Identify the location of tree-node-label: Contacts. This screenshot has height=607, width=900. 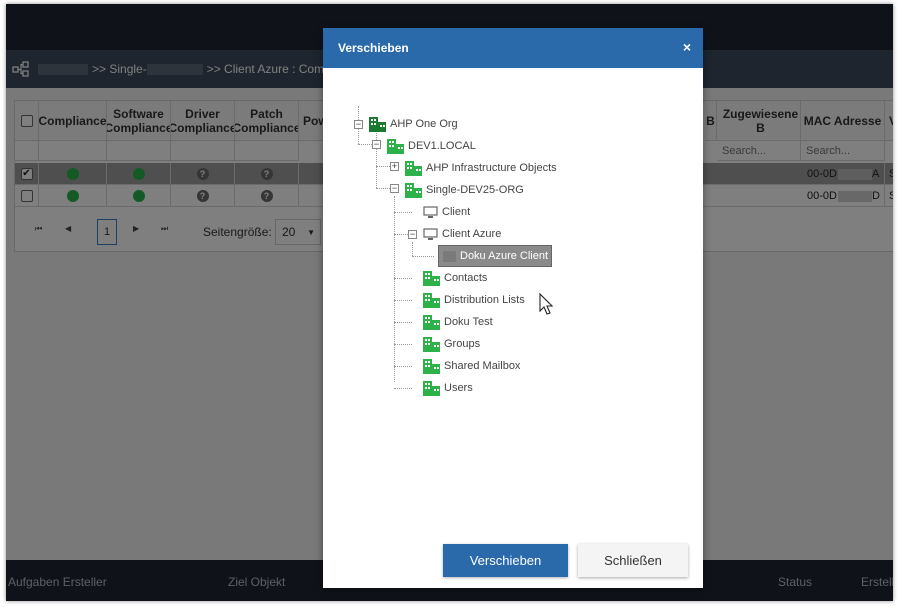
(466, 278).